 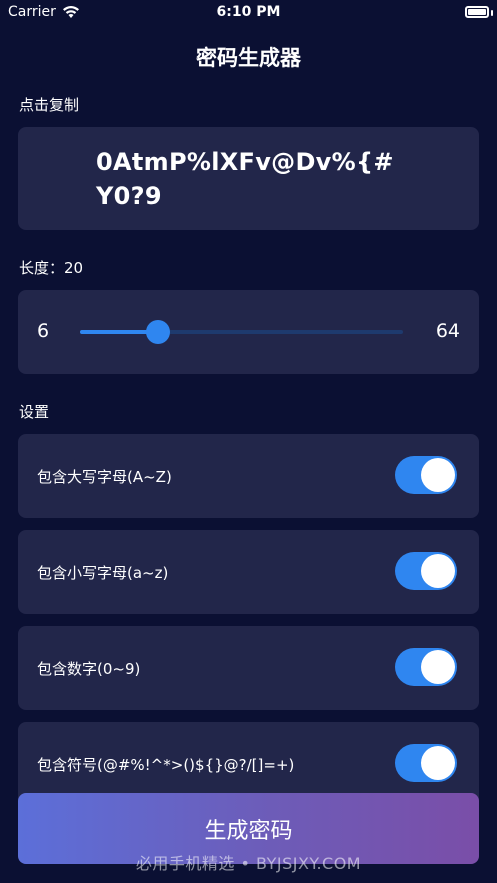 I want to click on slider-min-label: 6, so click(x=43, y=331).